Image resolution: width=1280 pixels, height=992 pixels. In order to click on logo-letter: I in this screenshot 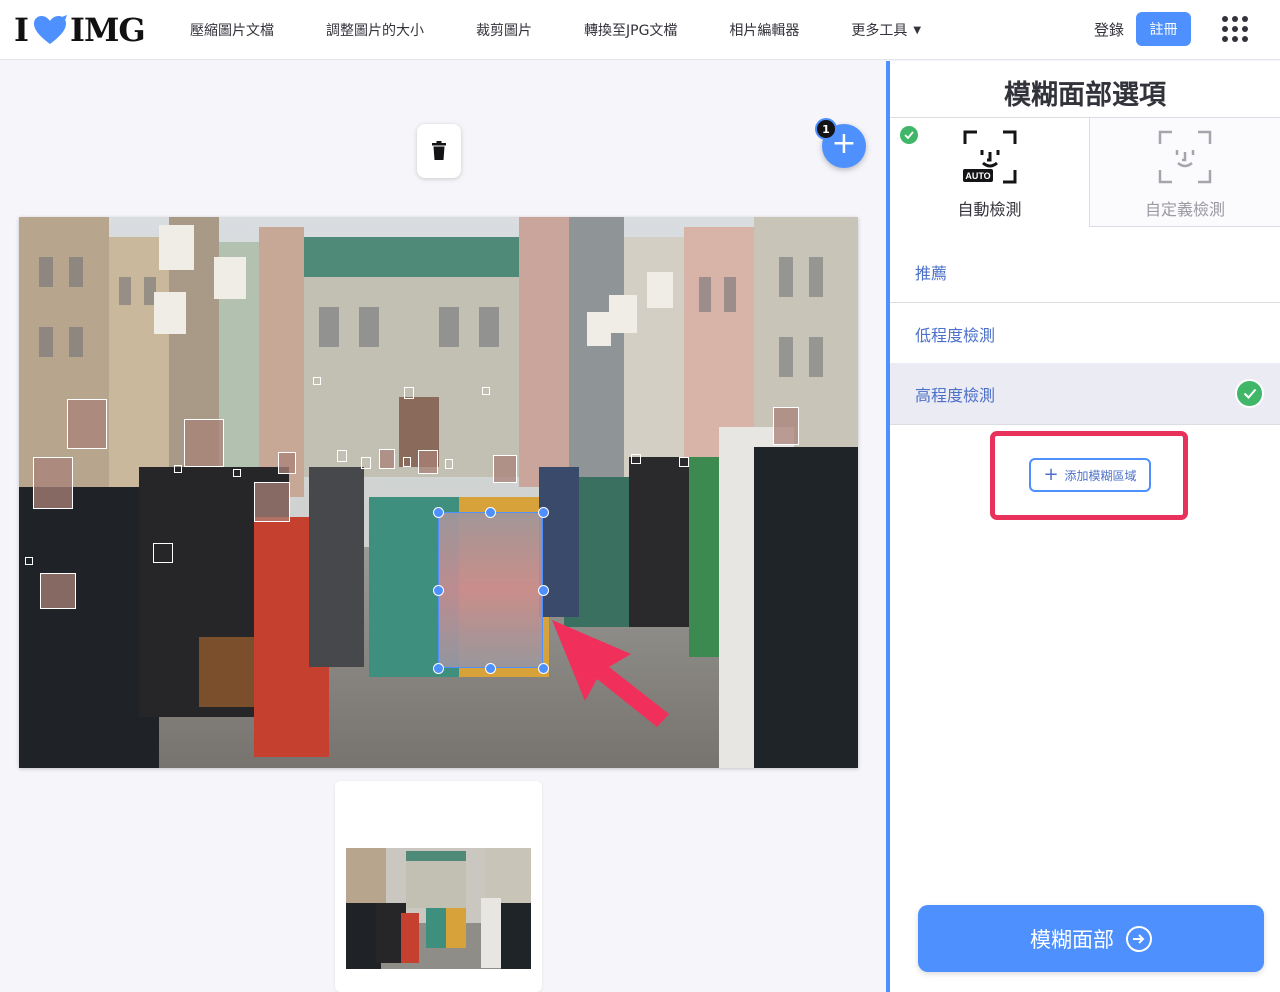, I will do `click(21, 30)`.